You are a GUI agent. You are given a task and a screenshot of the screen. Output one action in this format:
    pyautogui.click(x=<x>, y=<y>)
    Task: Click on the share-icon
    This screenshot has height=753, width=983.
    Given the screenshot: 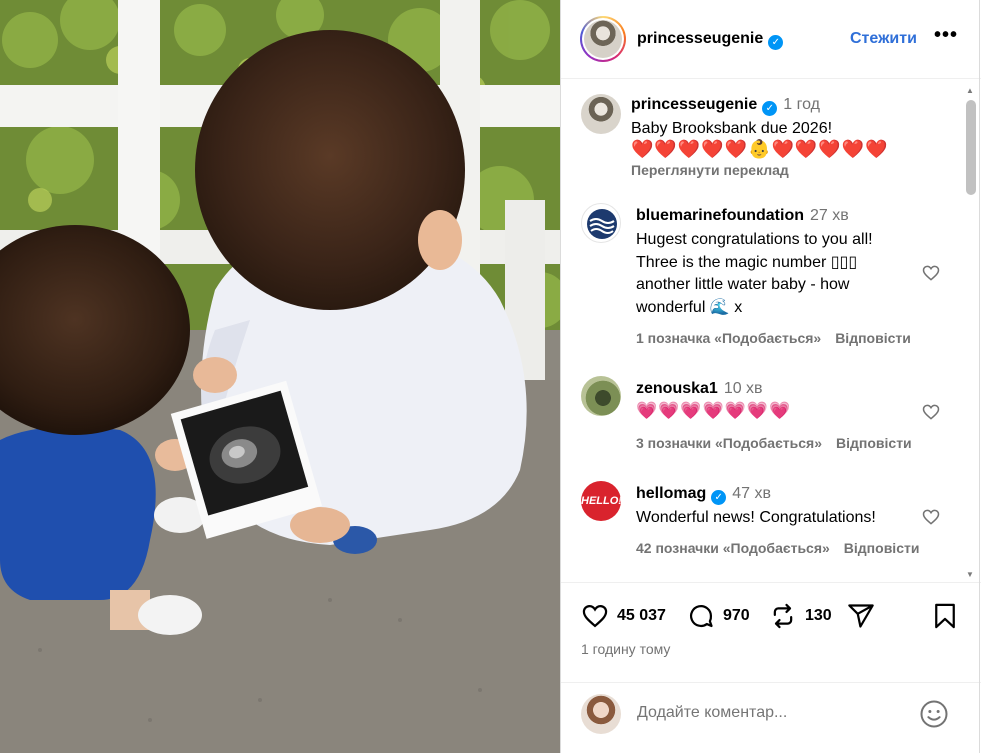 What is the action you would take?
    pyautogui.click(x=861, y=616)
    